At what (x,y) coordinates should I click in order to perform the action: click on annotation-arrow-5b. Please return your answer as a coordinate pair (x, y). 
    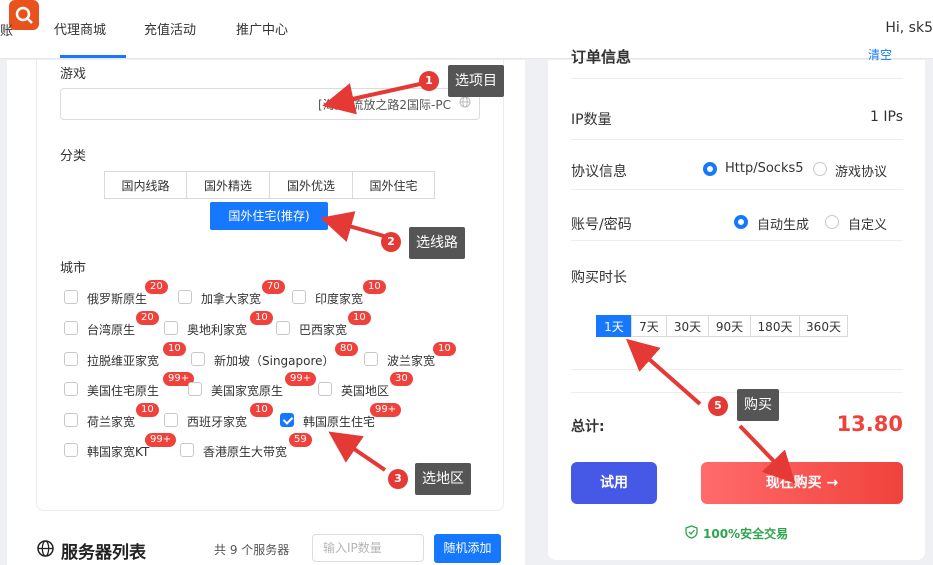
    Looking at the image, I should click on (767, 454).